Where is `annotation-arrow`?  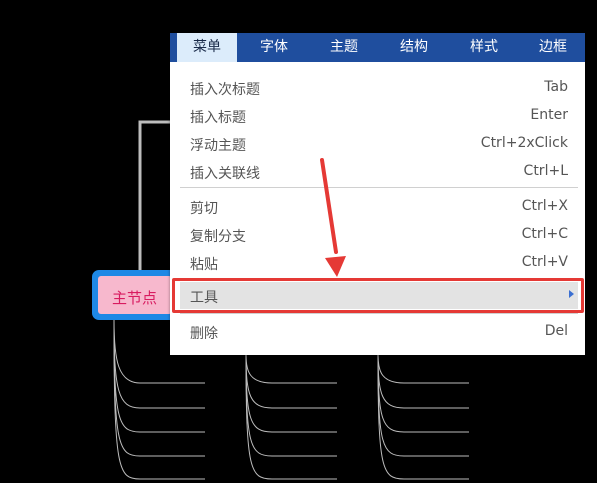
annotation-arrow is located at coordinates (333, 217).